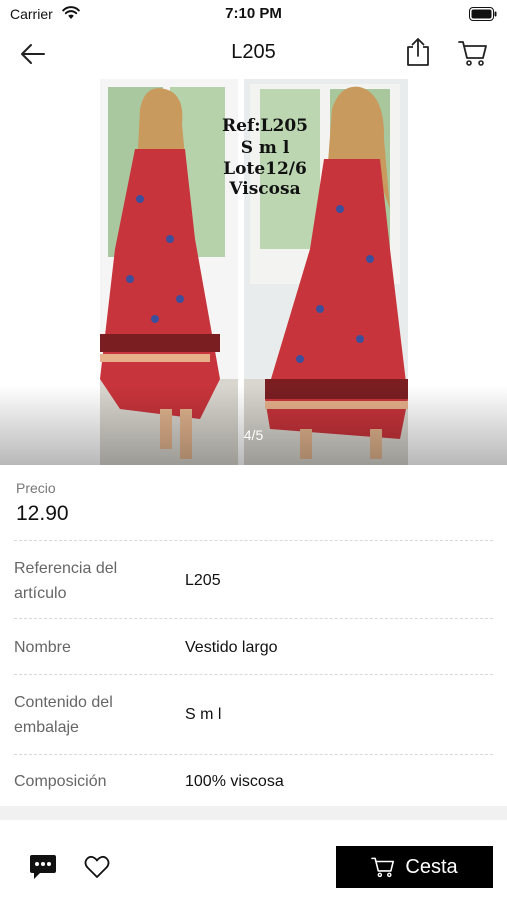  I want to click on chat-icon, so click(43, 867).